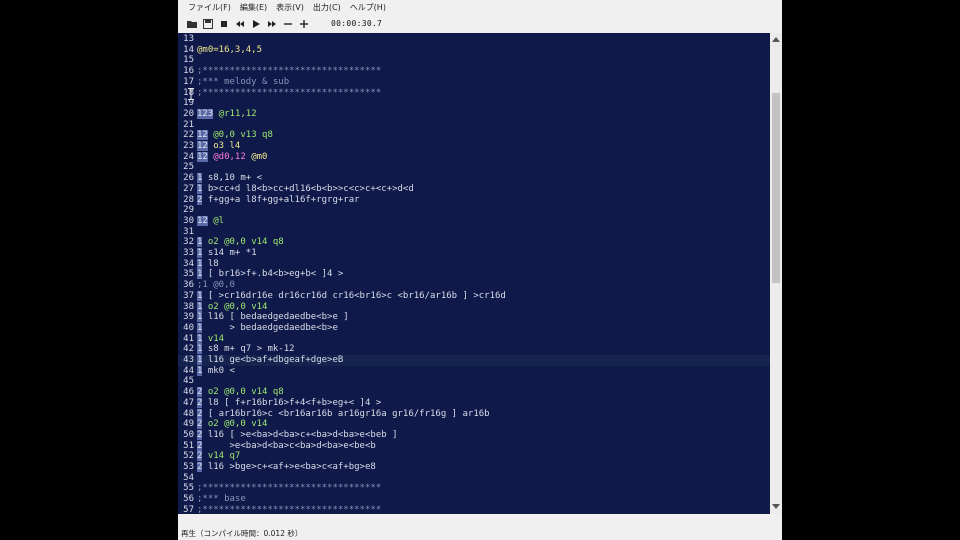 The width and height of the screenshot is (960, 540). Describe the element at coordinates (474, 157) in the screenshot. I see `code-line: 24 12 @d0,12 @m0` at that location.